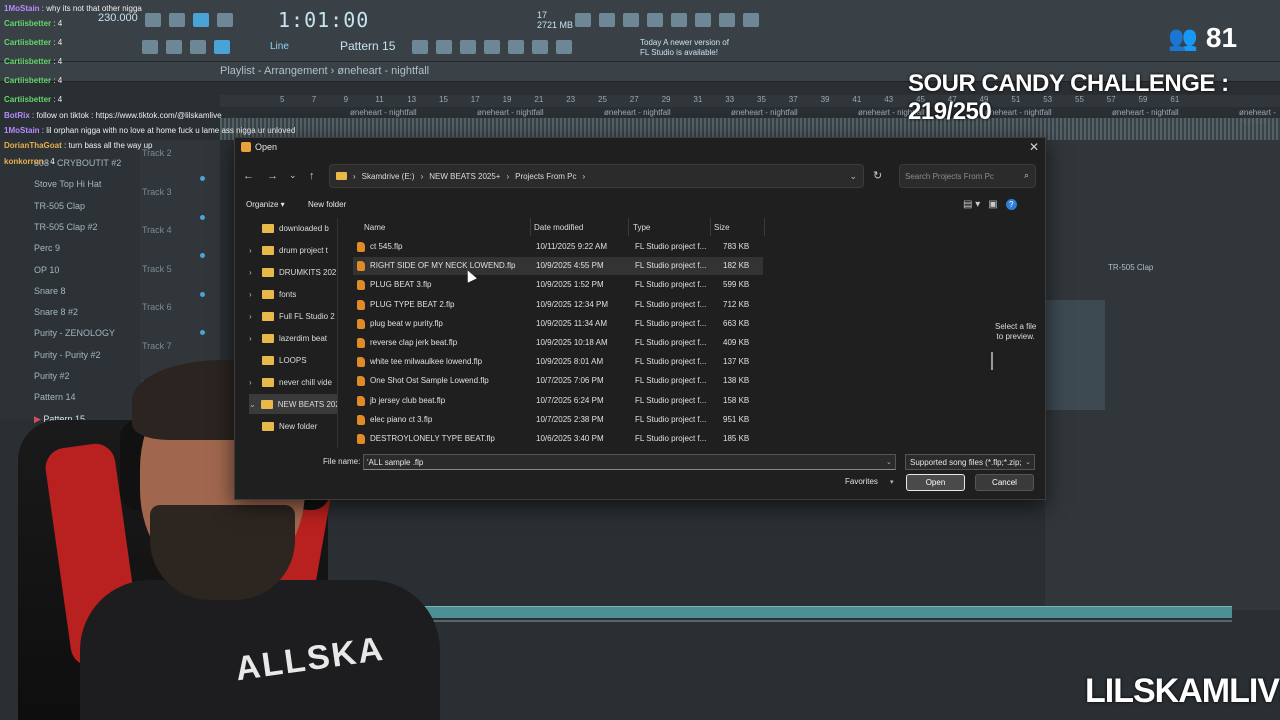 Image resolution: width=1280 pixels, height=720 pixels. I want to click on channel-rack-icon, so click(492, 47).